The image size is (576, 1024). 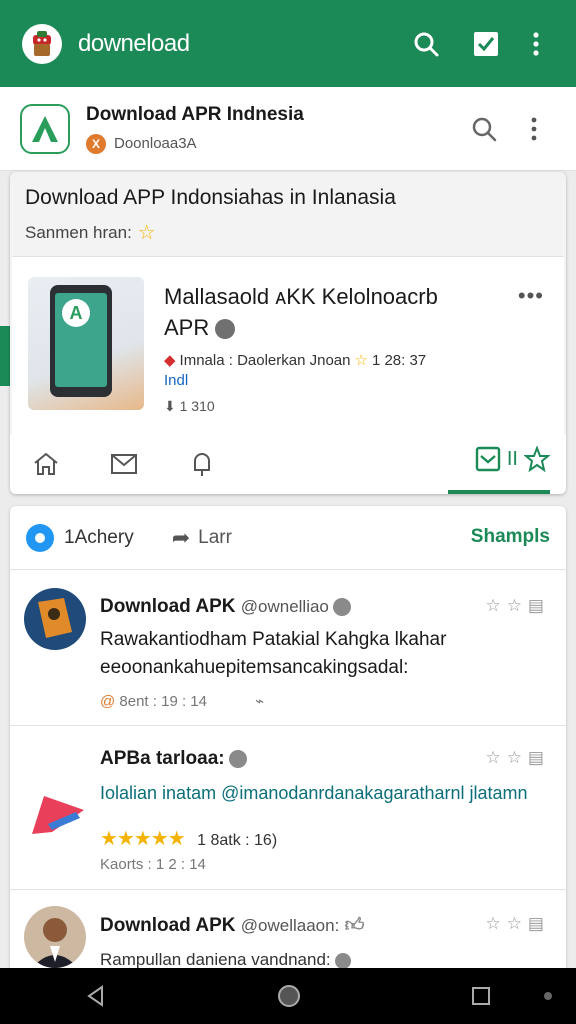 I want to click on promo-graphic-icon, so click(x=58, y=815).